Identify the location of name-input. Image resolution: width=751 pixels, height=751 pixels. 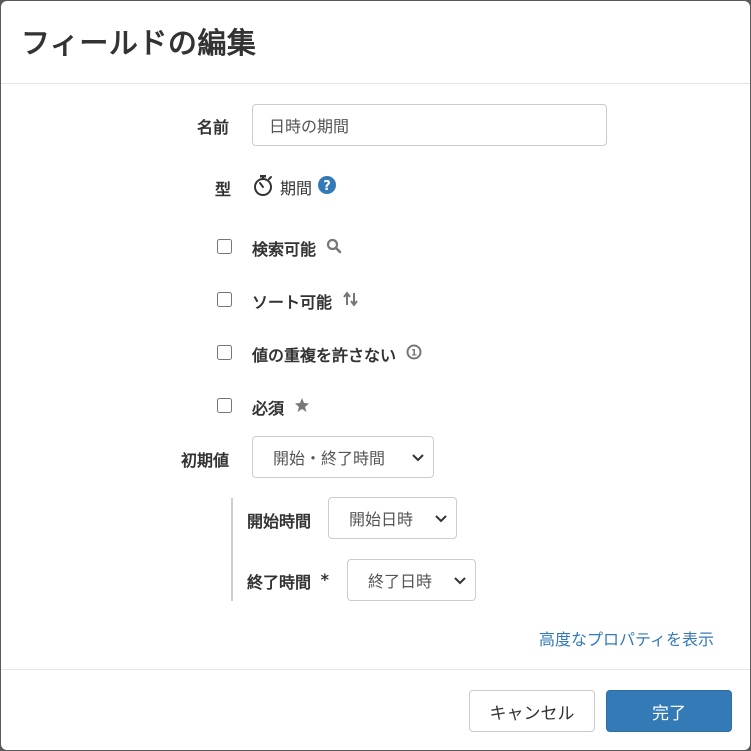
(429, 125).